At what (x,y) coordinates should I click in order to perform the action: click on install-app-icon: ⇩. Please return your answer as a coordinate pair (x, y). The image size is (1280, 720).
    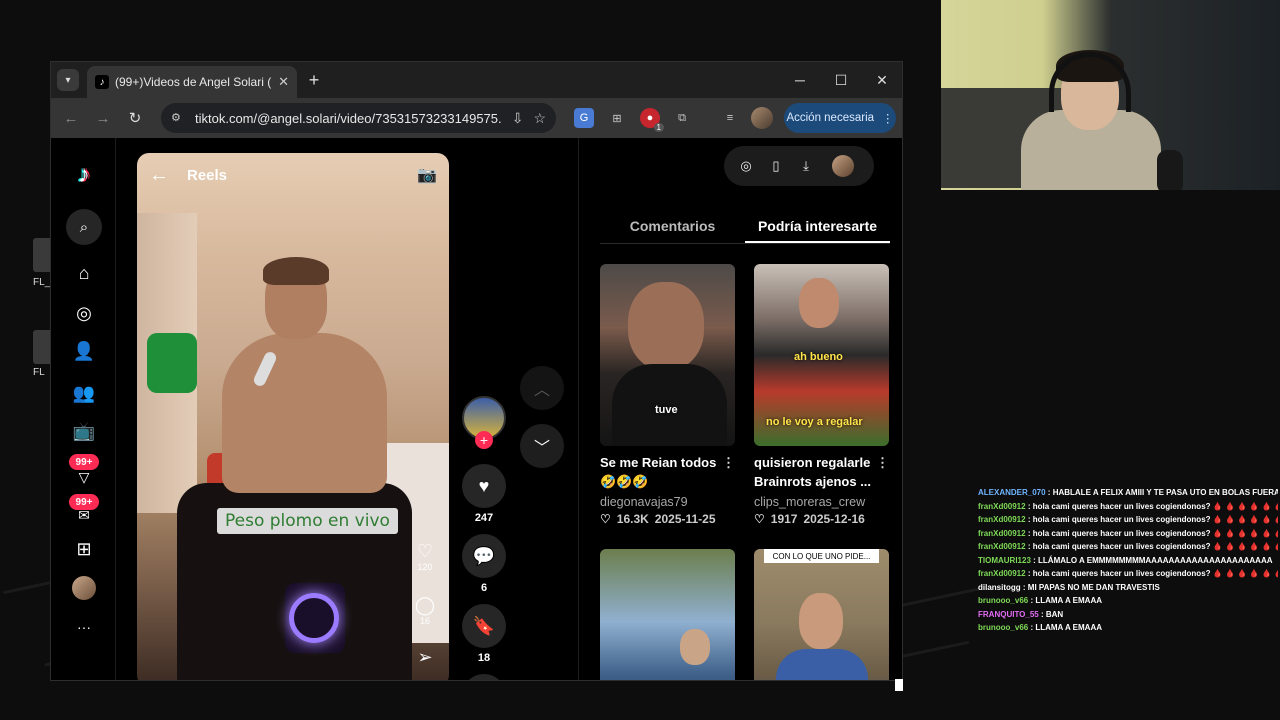
    Looking at the image, I should click on (518, 118).